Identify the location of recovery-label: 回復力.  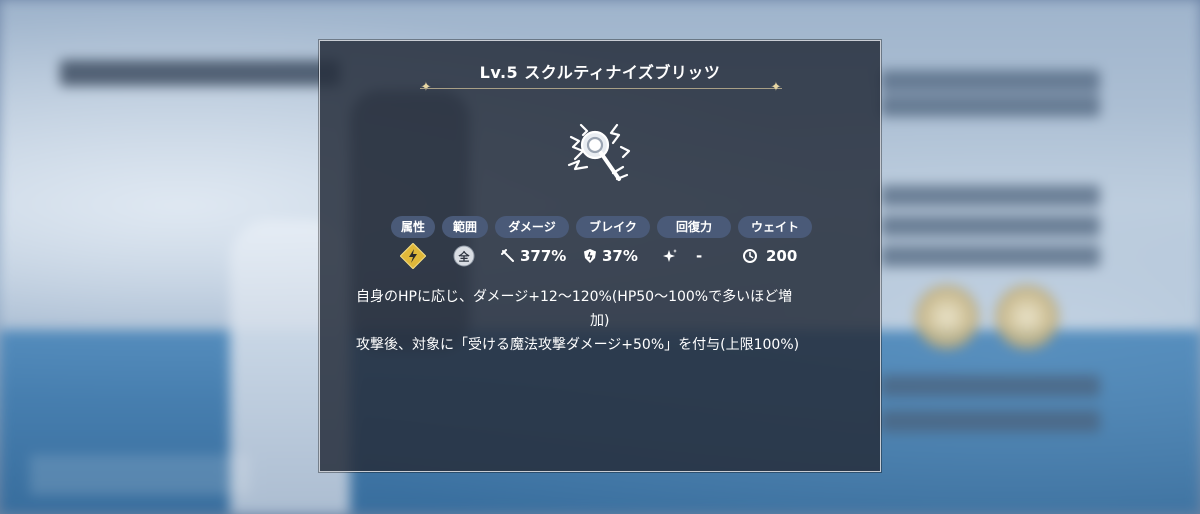
(694, 227).